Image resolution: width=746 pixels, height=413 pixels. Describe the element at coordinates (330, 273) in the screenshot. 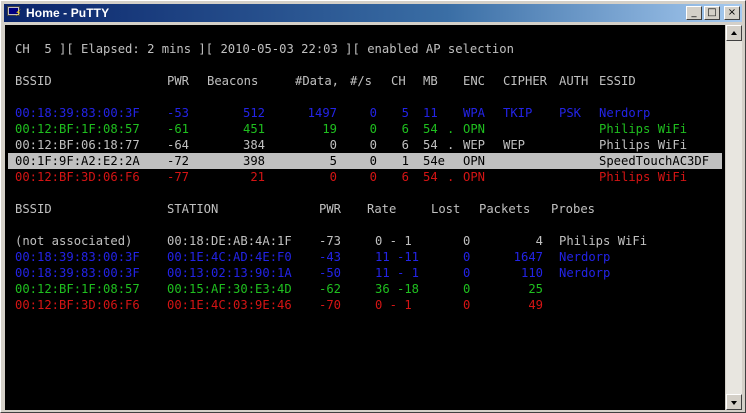

I see `st-pwr: -50` at that location.